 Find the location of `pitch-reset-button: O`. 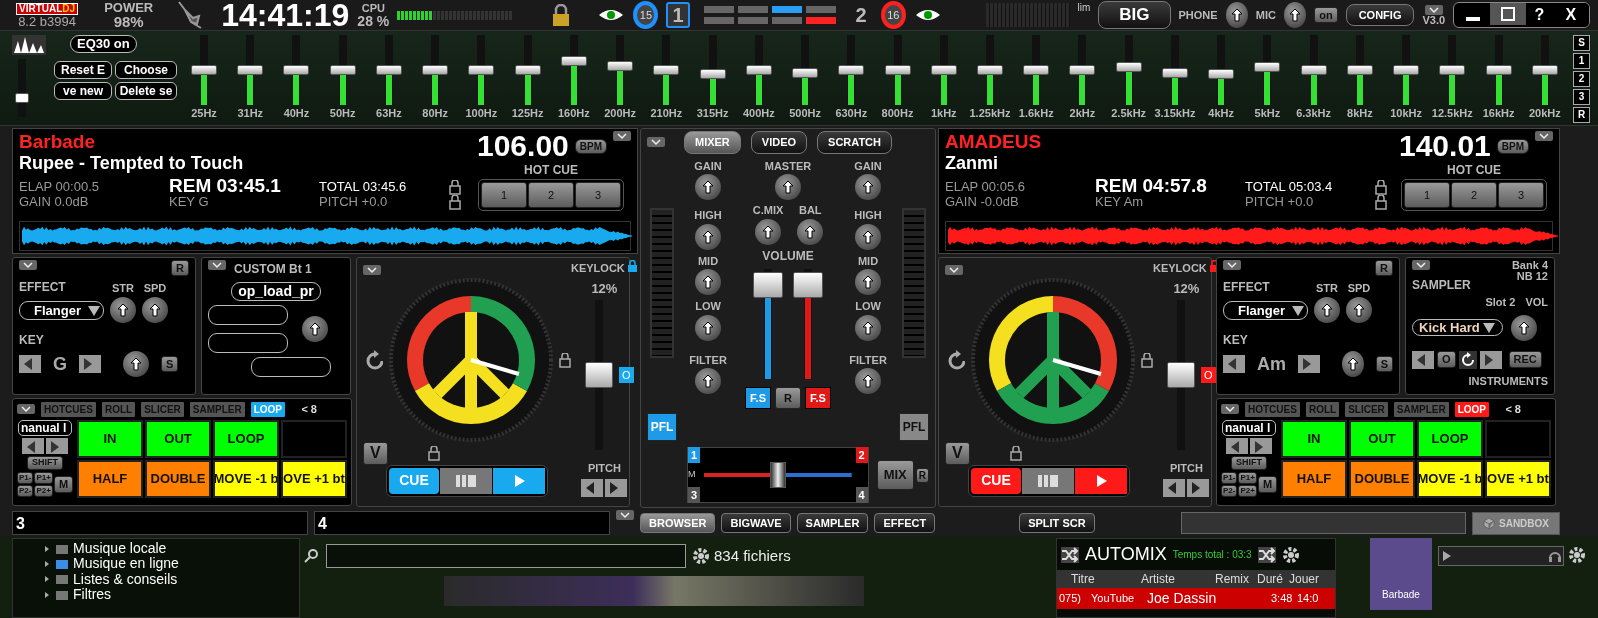

pitch-reset-button: O is located at coordinates (1208, 375).